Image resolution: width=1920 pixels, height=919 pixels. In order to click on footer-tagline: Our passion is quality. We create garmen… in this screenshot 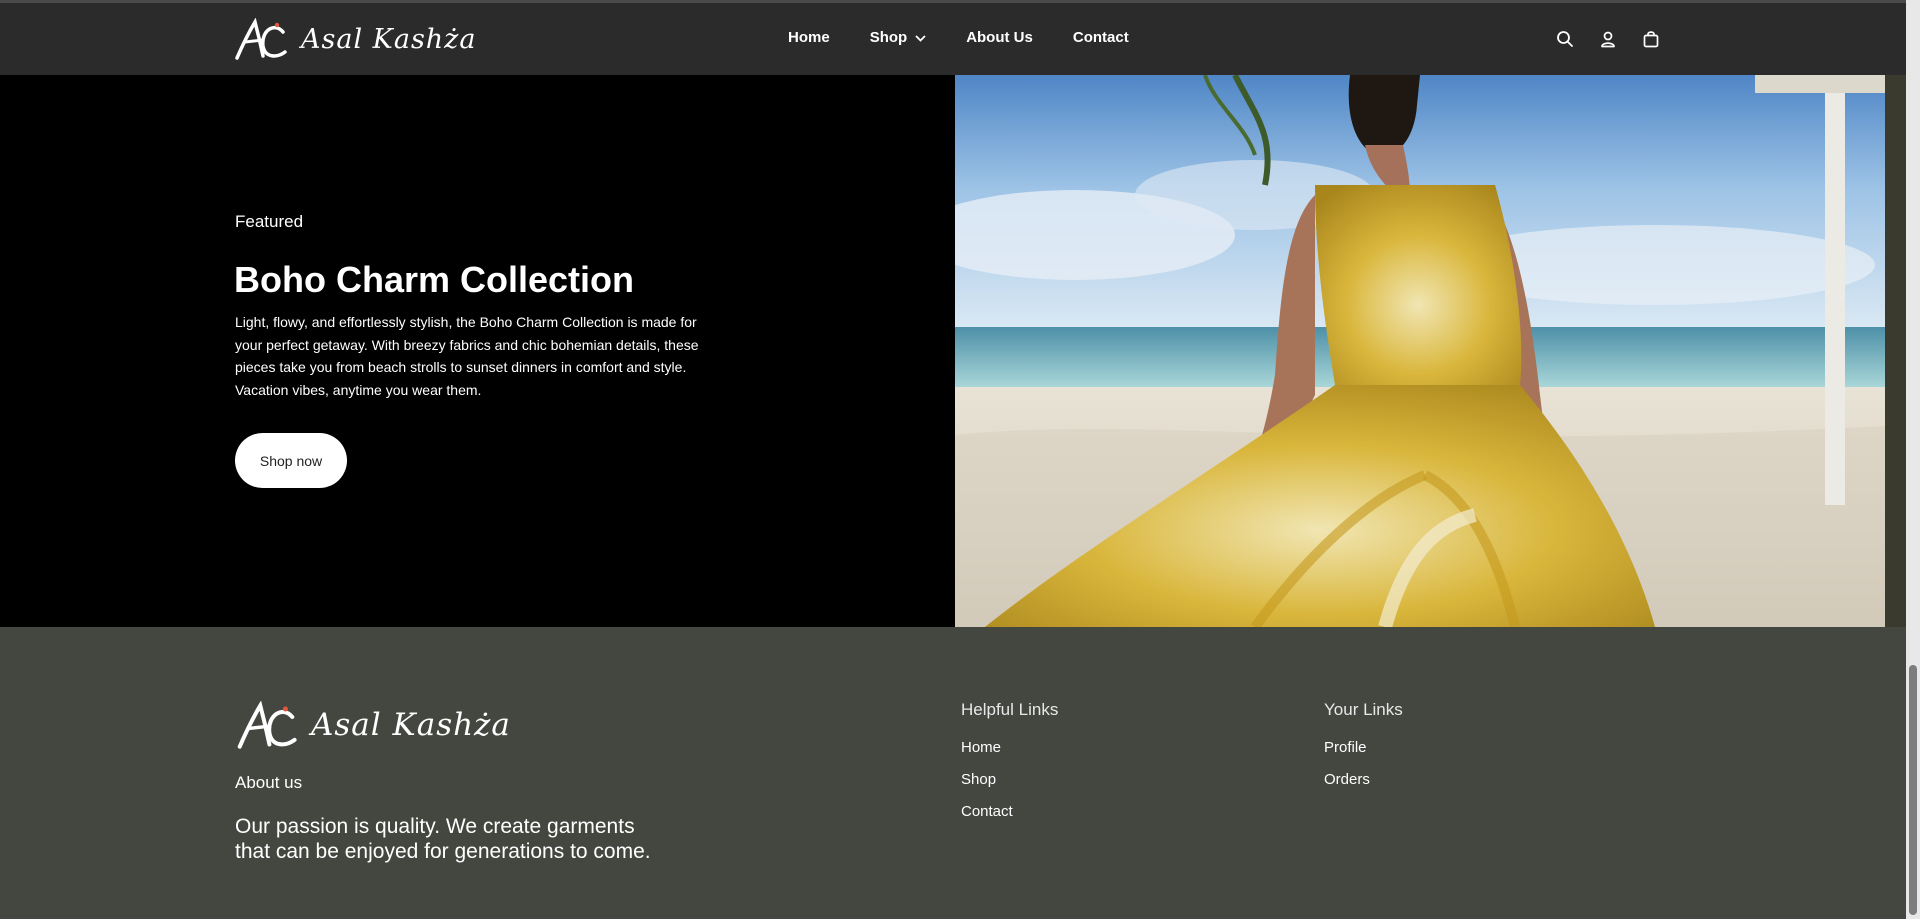, I will do `click(443, 839)`.